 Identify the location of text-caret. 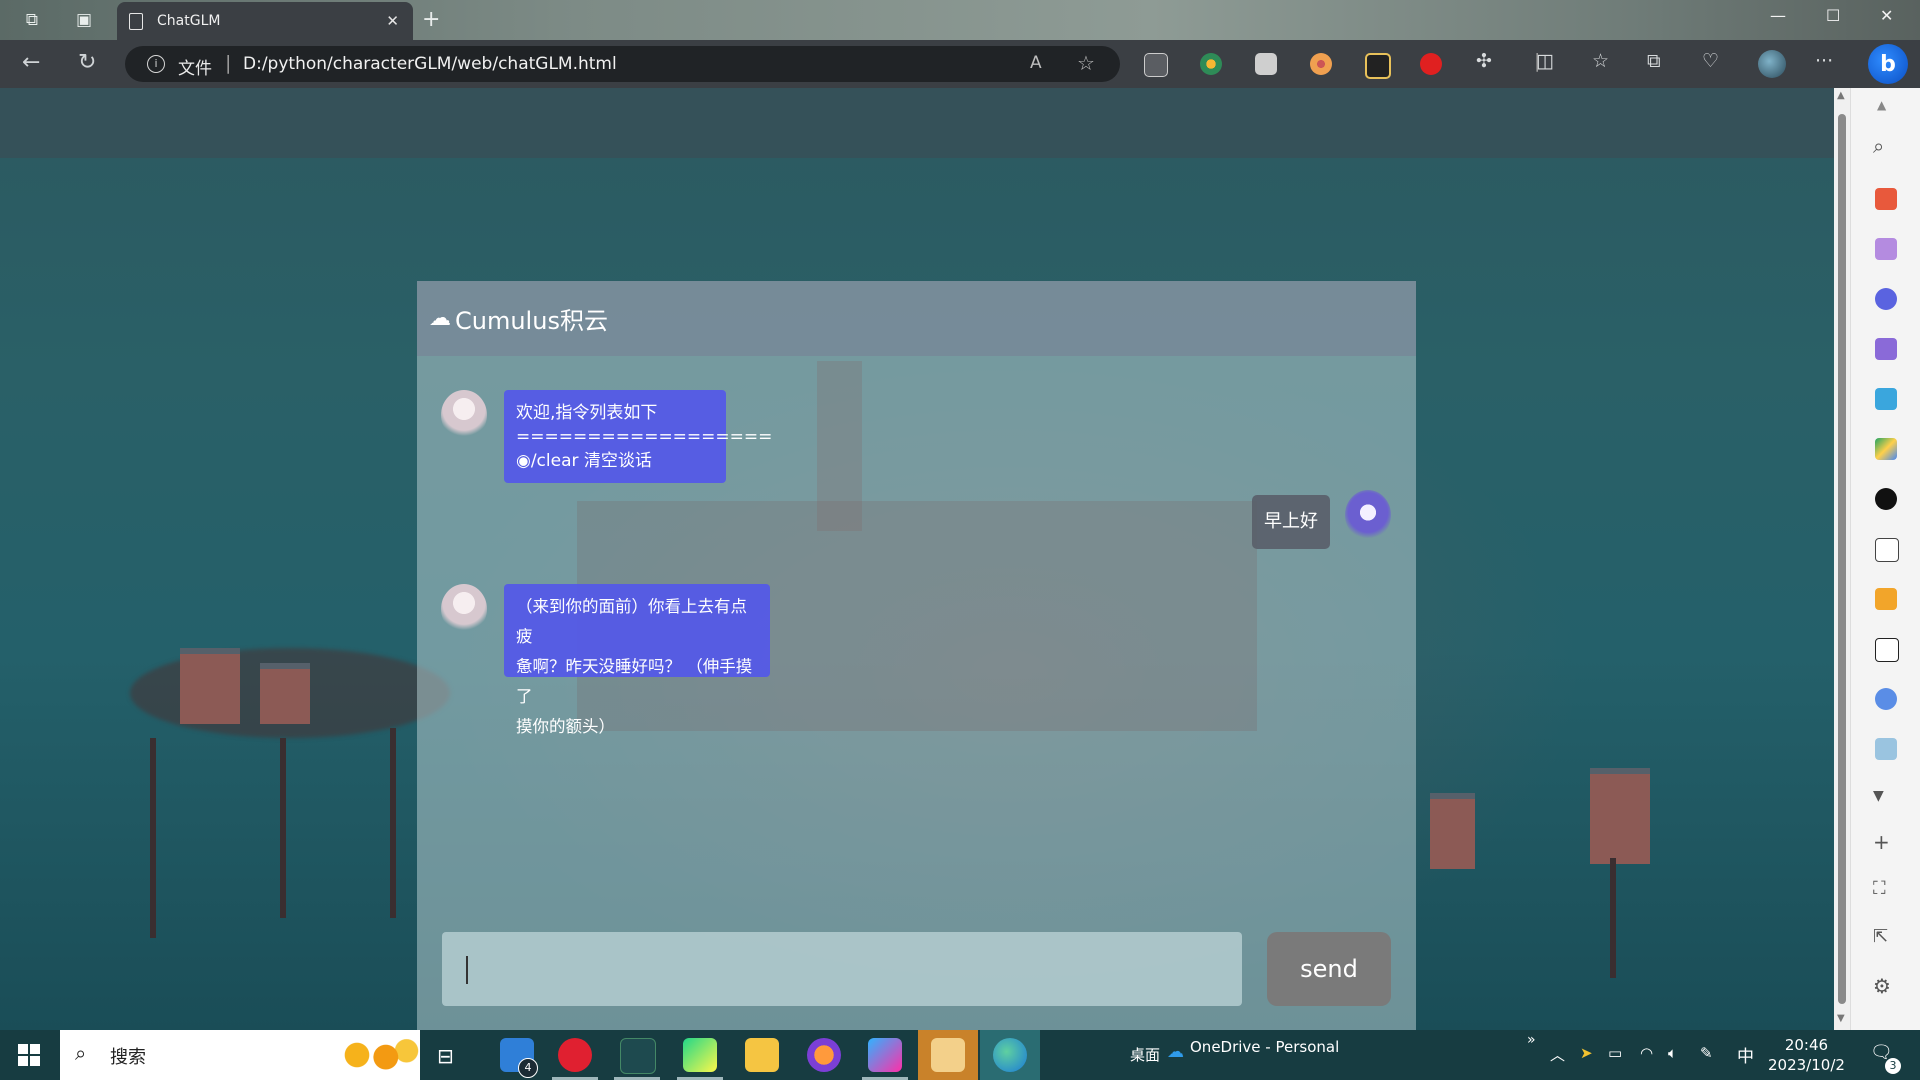
(467, 970).